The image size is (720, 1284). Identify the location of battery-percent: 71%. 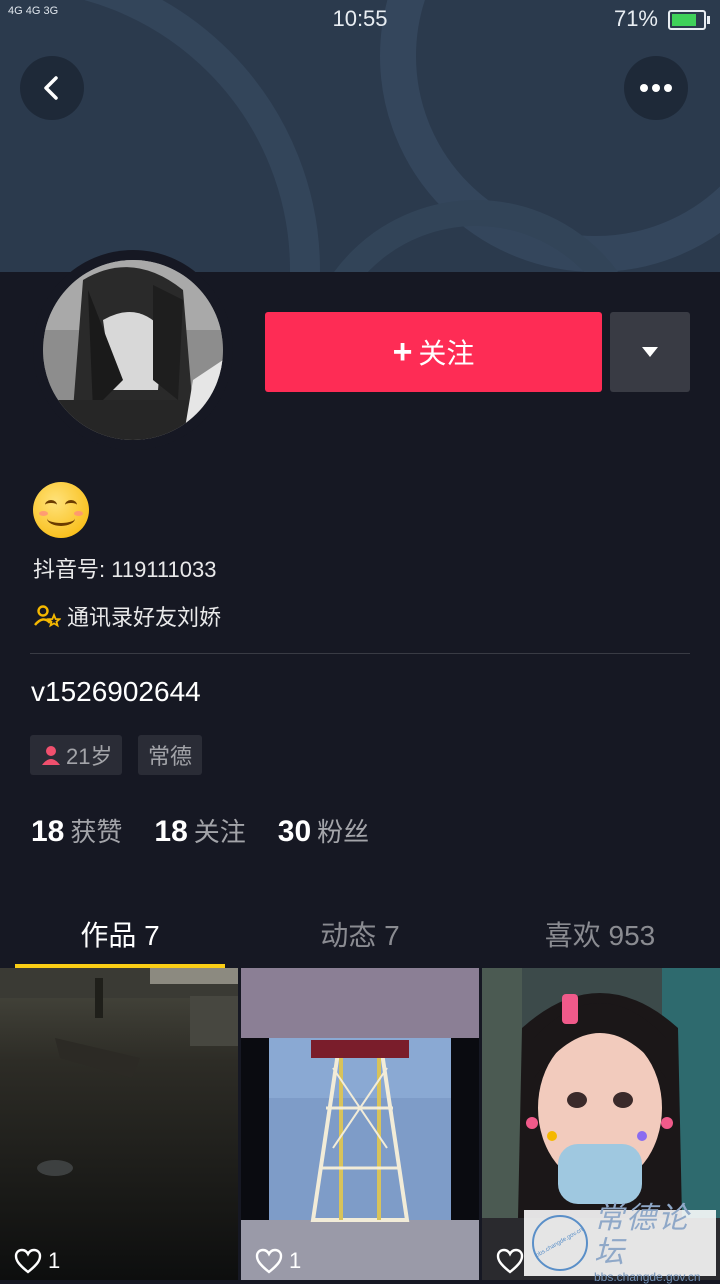
(635, 18).